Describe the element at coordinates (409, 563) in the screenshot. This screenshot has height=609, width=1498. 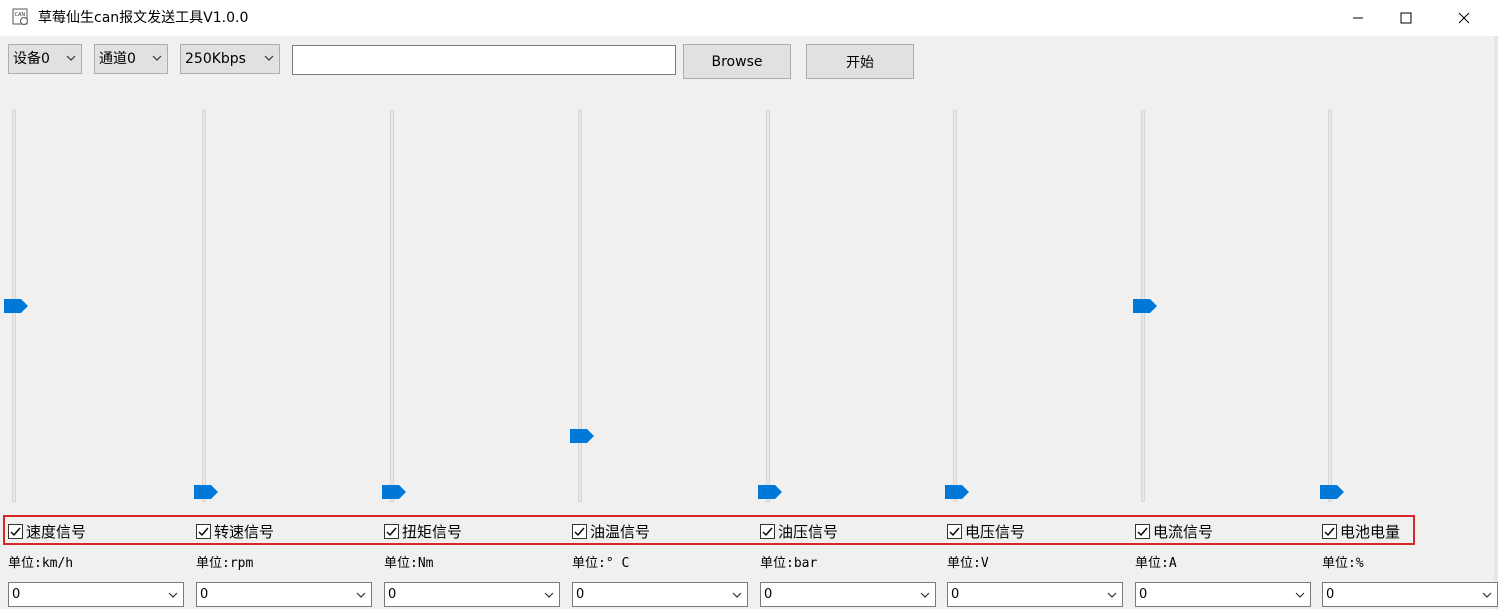
I see `unit-label: 单位:Nm` at that location.